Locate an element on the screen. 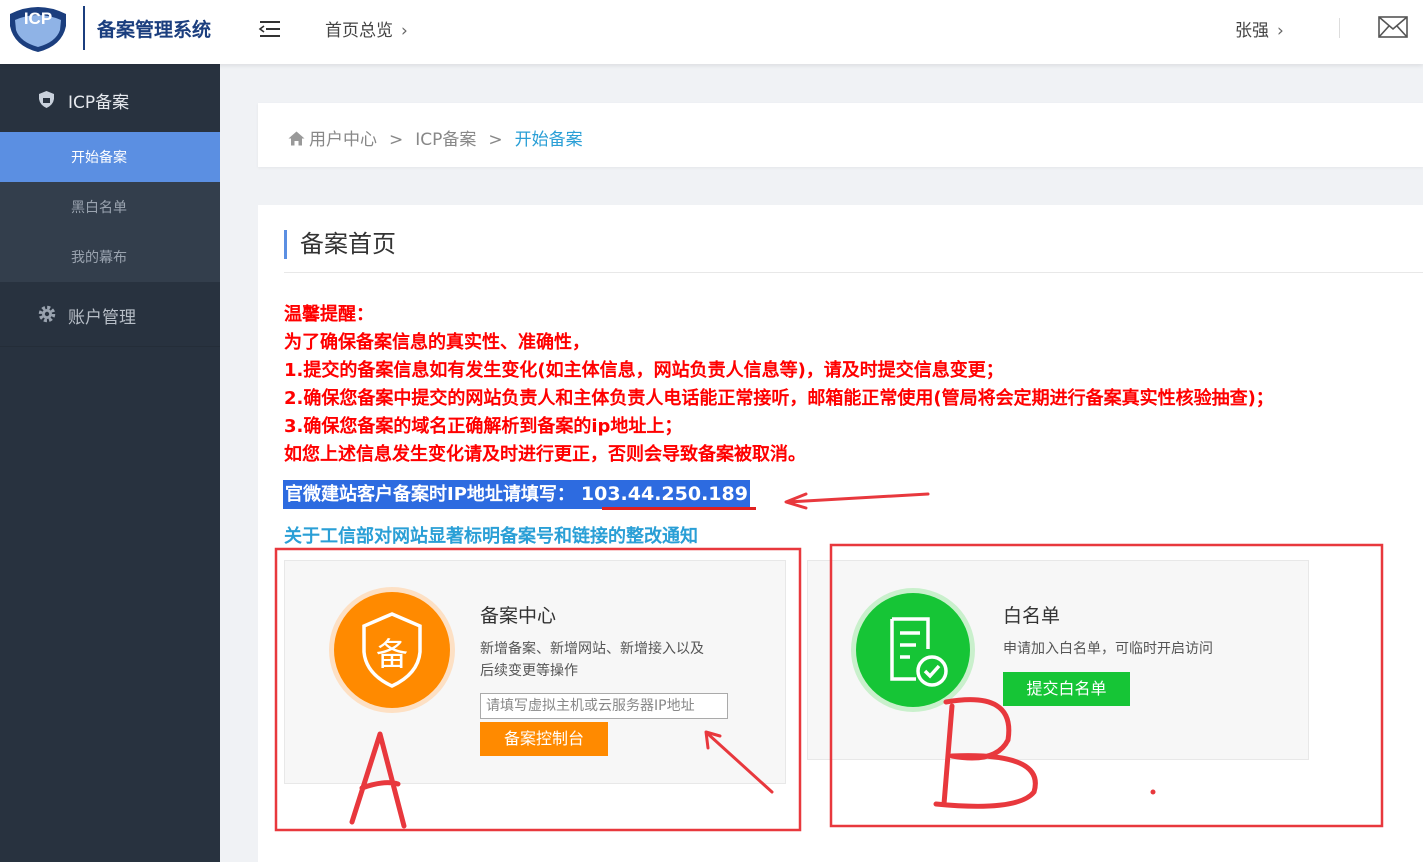  nav-overview-link: 首页总览 › is located at coordinates (366, 28).